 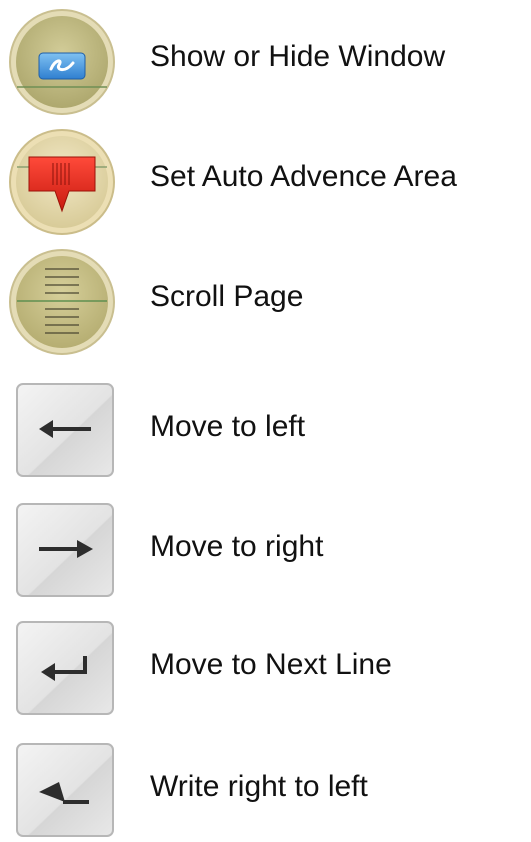 I want to click on legend-row-next-line: Move to Next Line, so click(x=265, y=663).